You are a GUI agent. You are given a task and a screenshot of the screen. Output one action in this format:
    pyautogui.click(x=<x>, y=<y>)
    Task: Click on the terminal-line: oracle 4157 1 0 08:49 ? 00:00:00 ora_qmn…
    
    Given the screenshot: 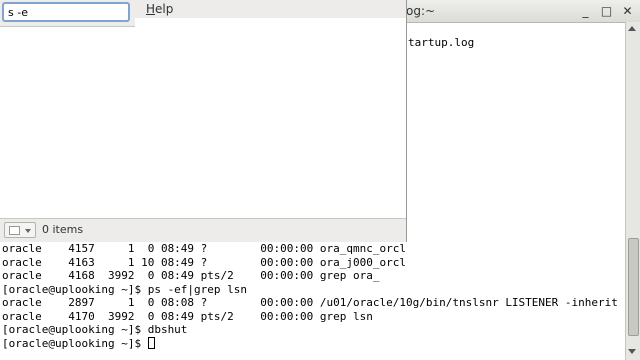 What is the action you would take?
    pyautogui.click(x=204, y=248)
    